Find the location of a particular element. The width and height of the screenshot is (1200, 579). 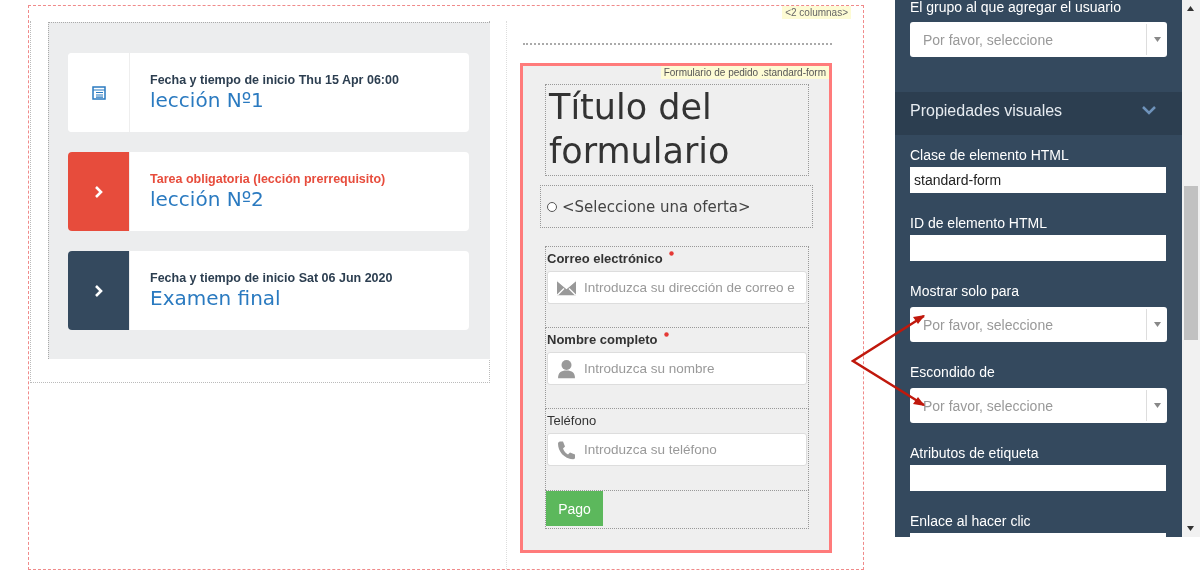

input-field: Introduzca su teléfono is located at coordinates (677, 449).